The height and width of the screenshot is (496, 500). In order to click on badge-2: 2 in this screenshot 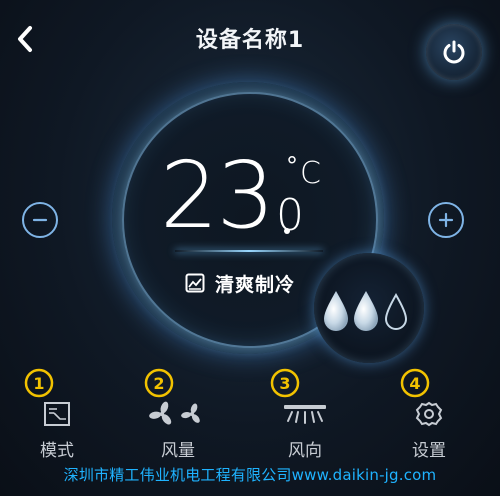, I will do `click(159, 383)`.